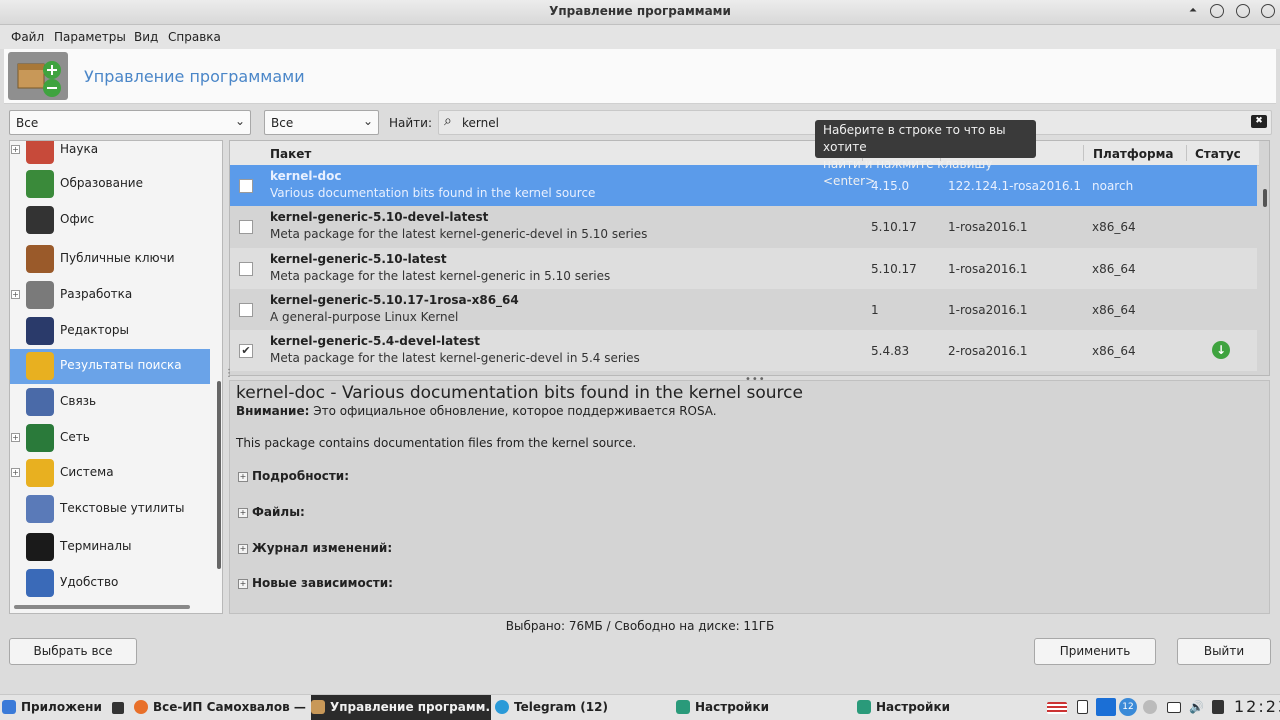  I want to click on status-filter-combo: Все ⌄, so click(321, 122).